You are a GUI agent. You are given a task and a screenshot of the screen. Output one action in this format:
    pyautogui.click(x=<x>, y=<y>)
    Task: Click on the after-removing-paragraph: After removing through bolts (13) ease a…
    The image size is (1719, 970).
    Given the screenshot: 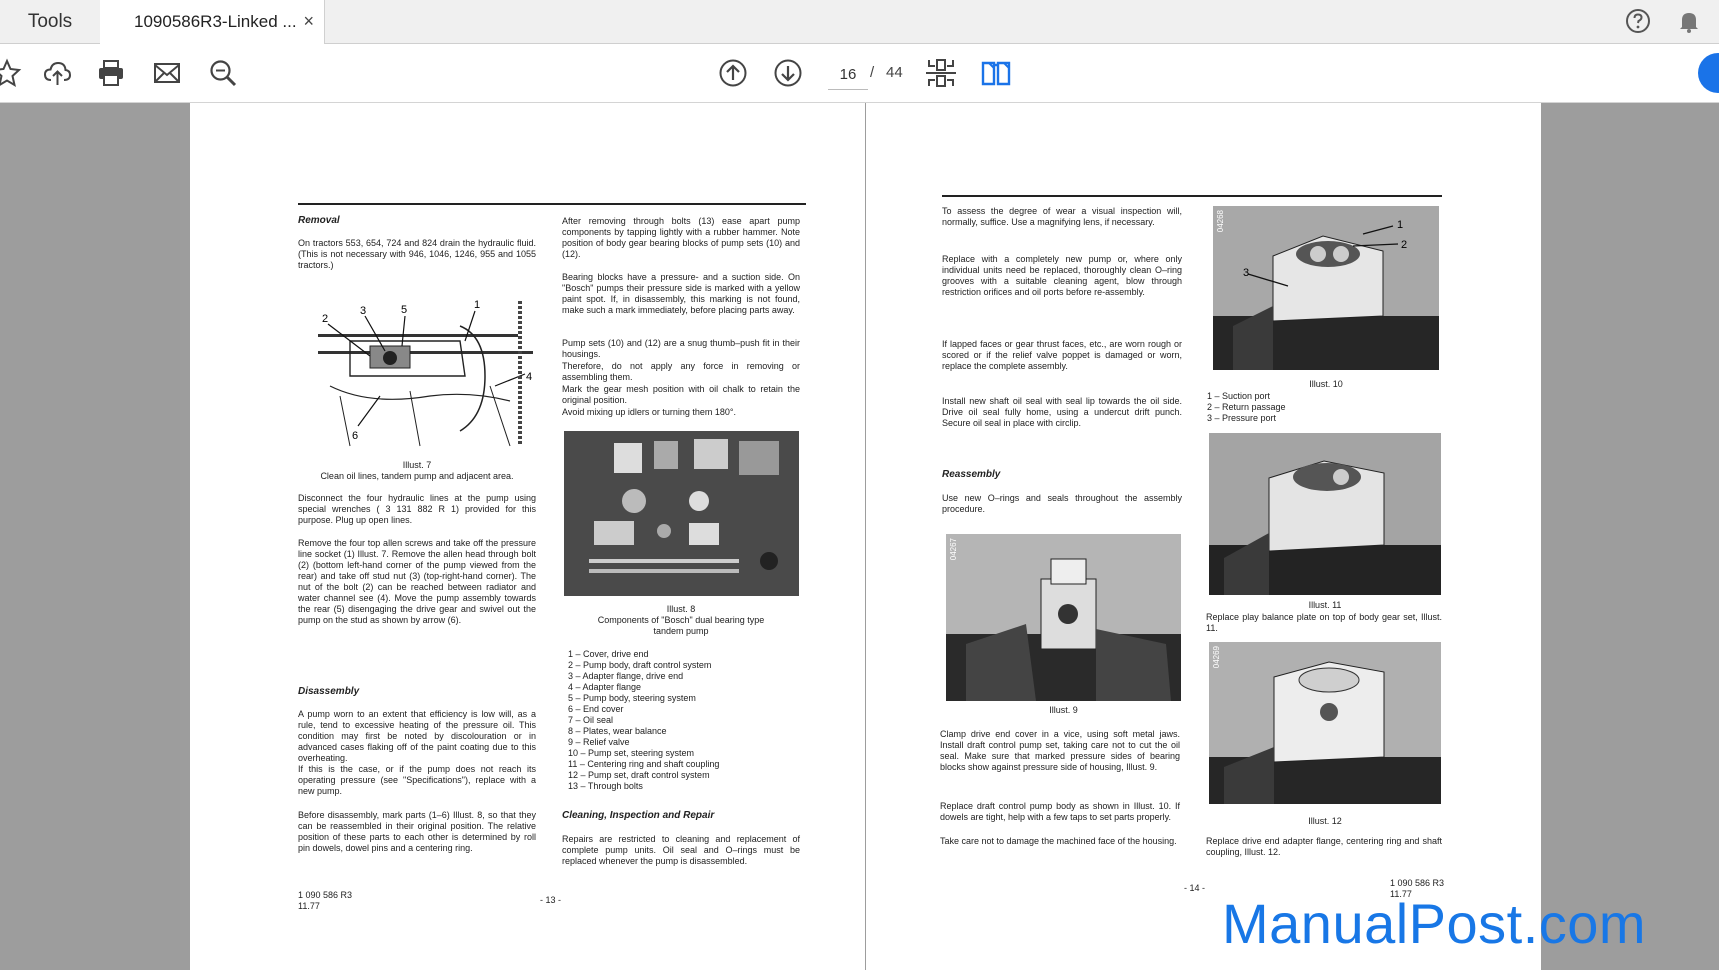 What is the action you would take?
    pyautogui.click(x=681, y=237)
    